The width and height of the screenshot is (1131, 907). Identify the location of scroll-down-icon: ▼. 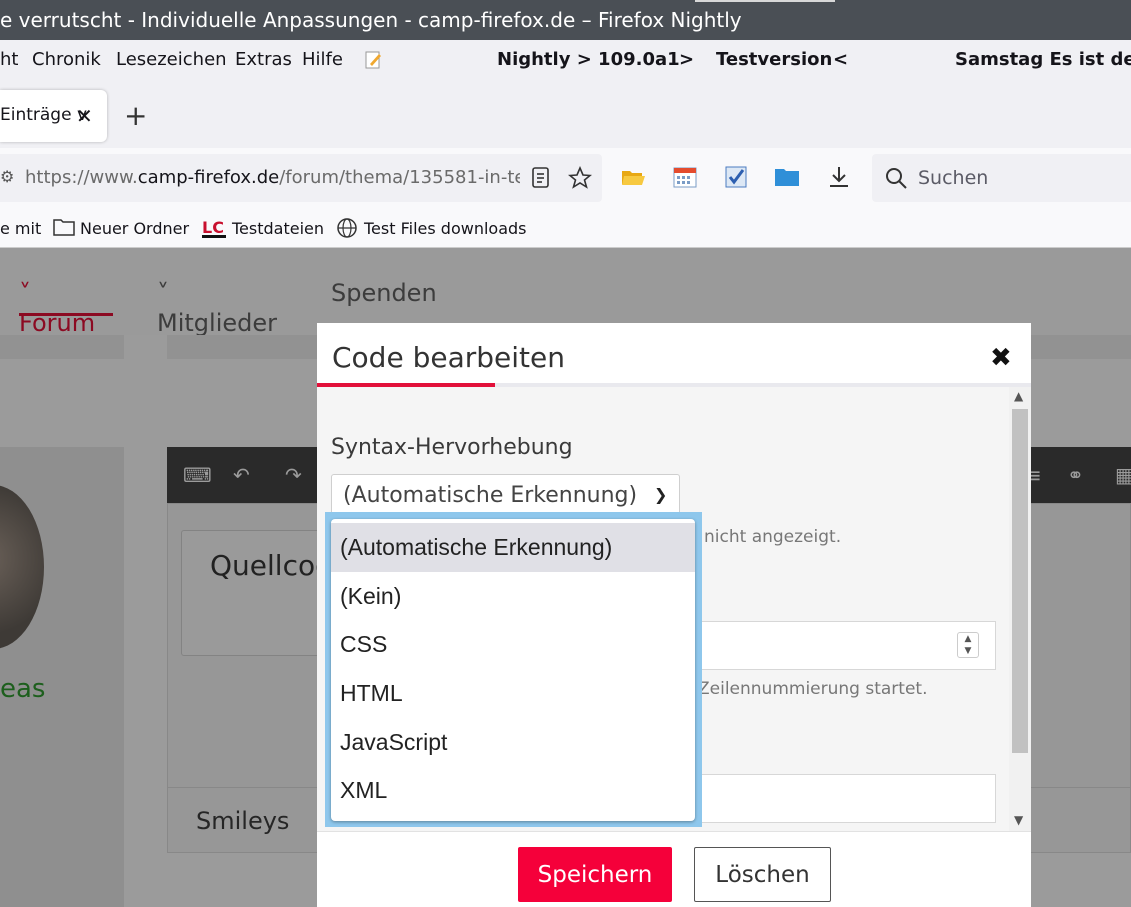
(1018, 820).